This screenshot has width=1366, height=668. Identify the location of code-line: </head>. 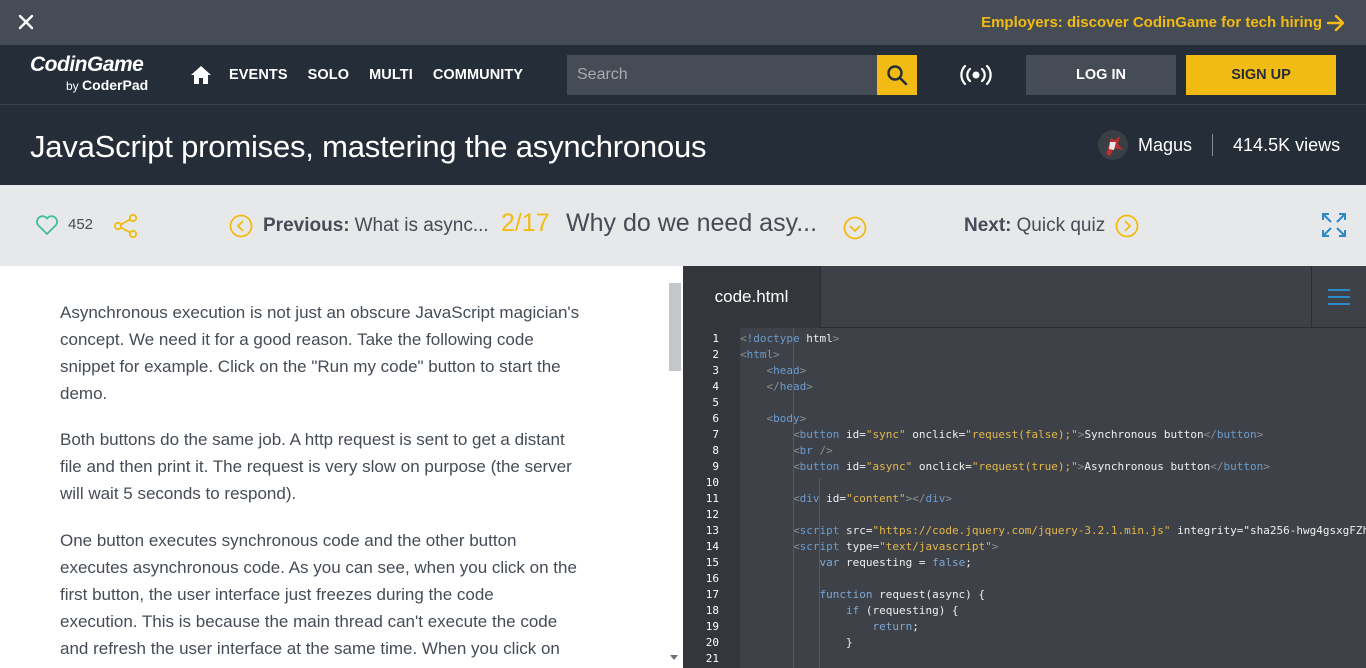
(789, 386).